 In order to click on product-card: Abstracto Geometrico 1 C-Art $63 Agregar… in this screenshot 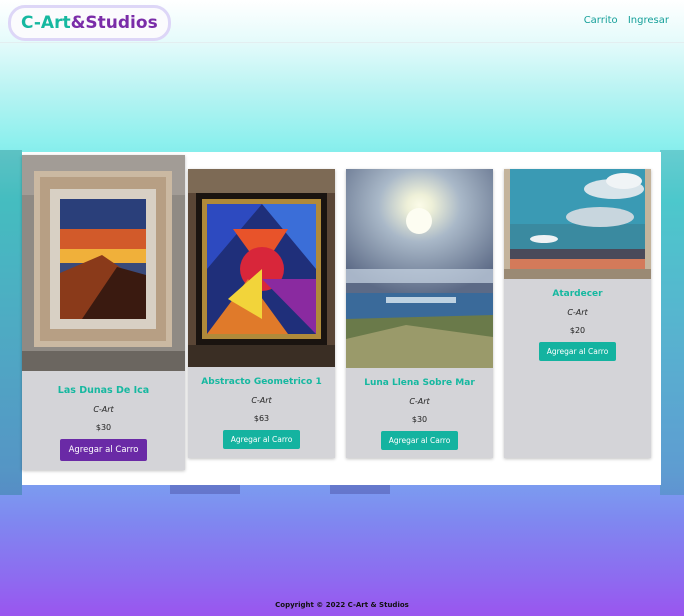, I will do `click(261, 313)`.